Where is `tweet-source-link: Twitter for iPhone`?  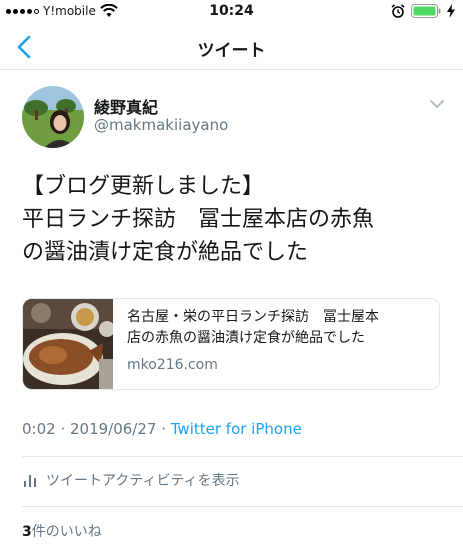 tweet-source-link: Twitter for iPhone is located at coordinates (236, 429).